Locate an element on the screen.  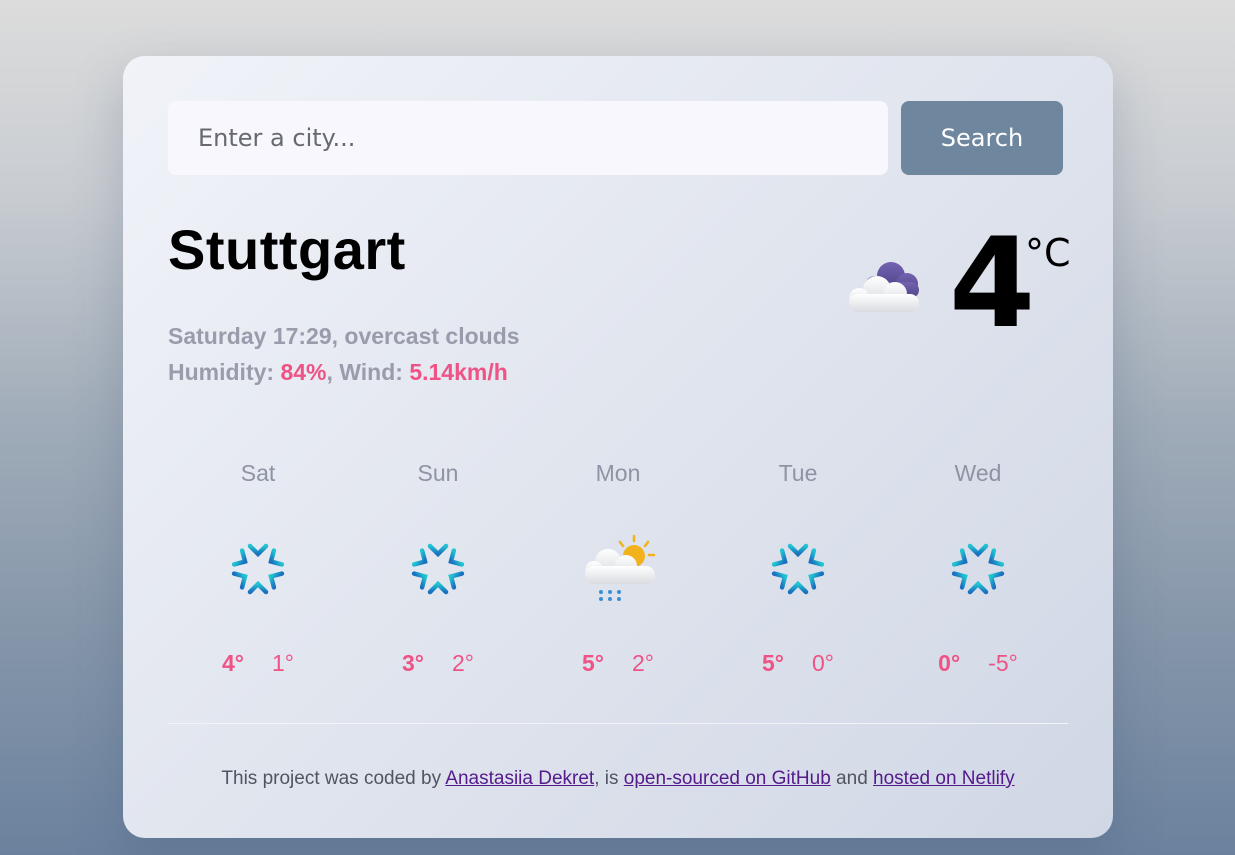
city-name: Stuttgart is located at coordinates (287, 249).